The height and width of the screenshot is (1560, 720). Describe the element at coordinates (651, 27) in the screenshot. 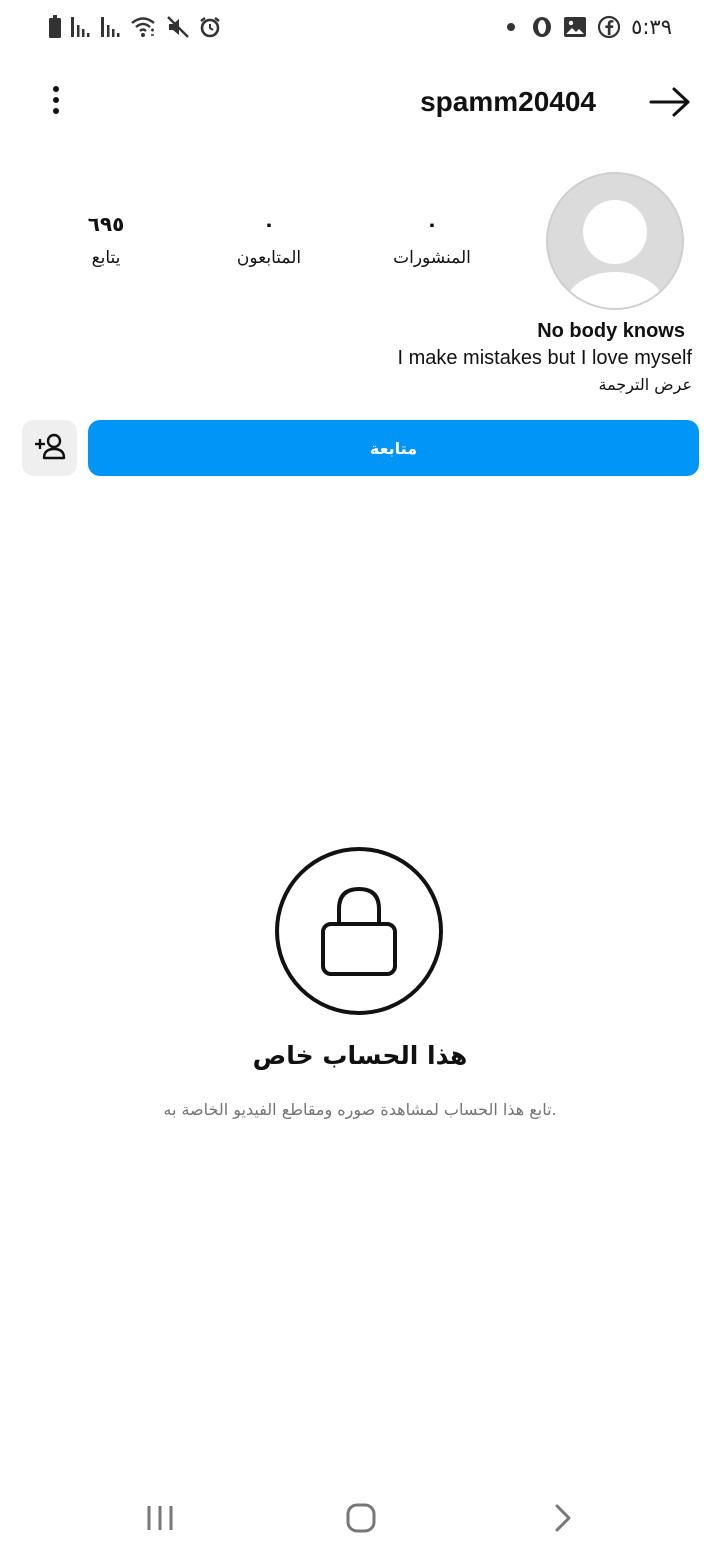

I see `status-time: ٥:٣٩` at that location.